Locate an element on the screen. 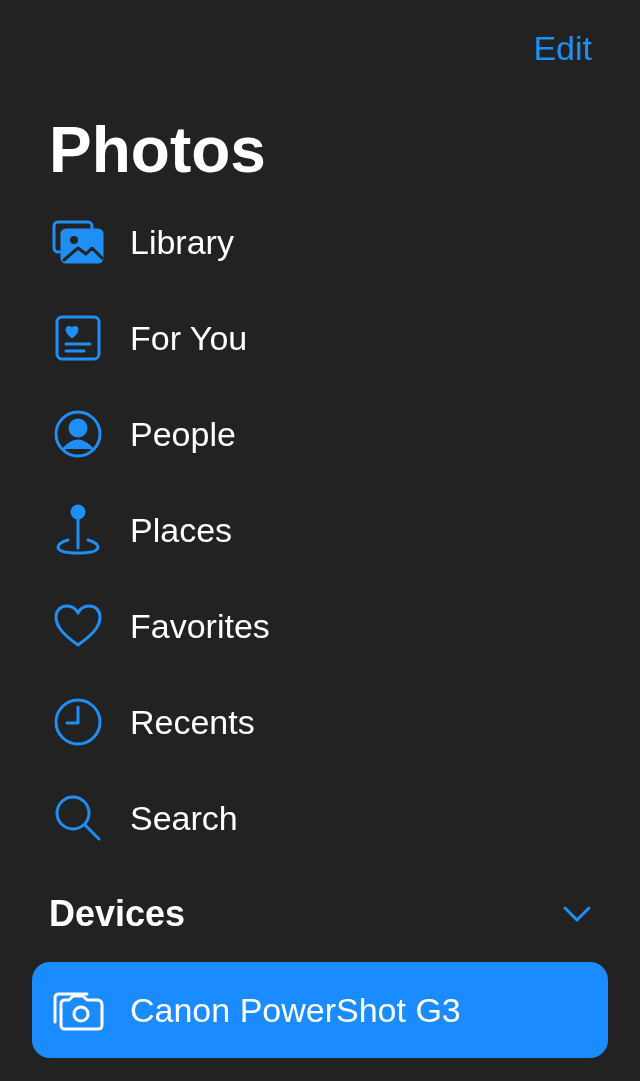 Image resolution: width=640 pixels, height=1081 pixels. sidebar-item: People is located at coordinates (320, 434).